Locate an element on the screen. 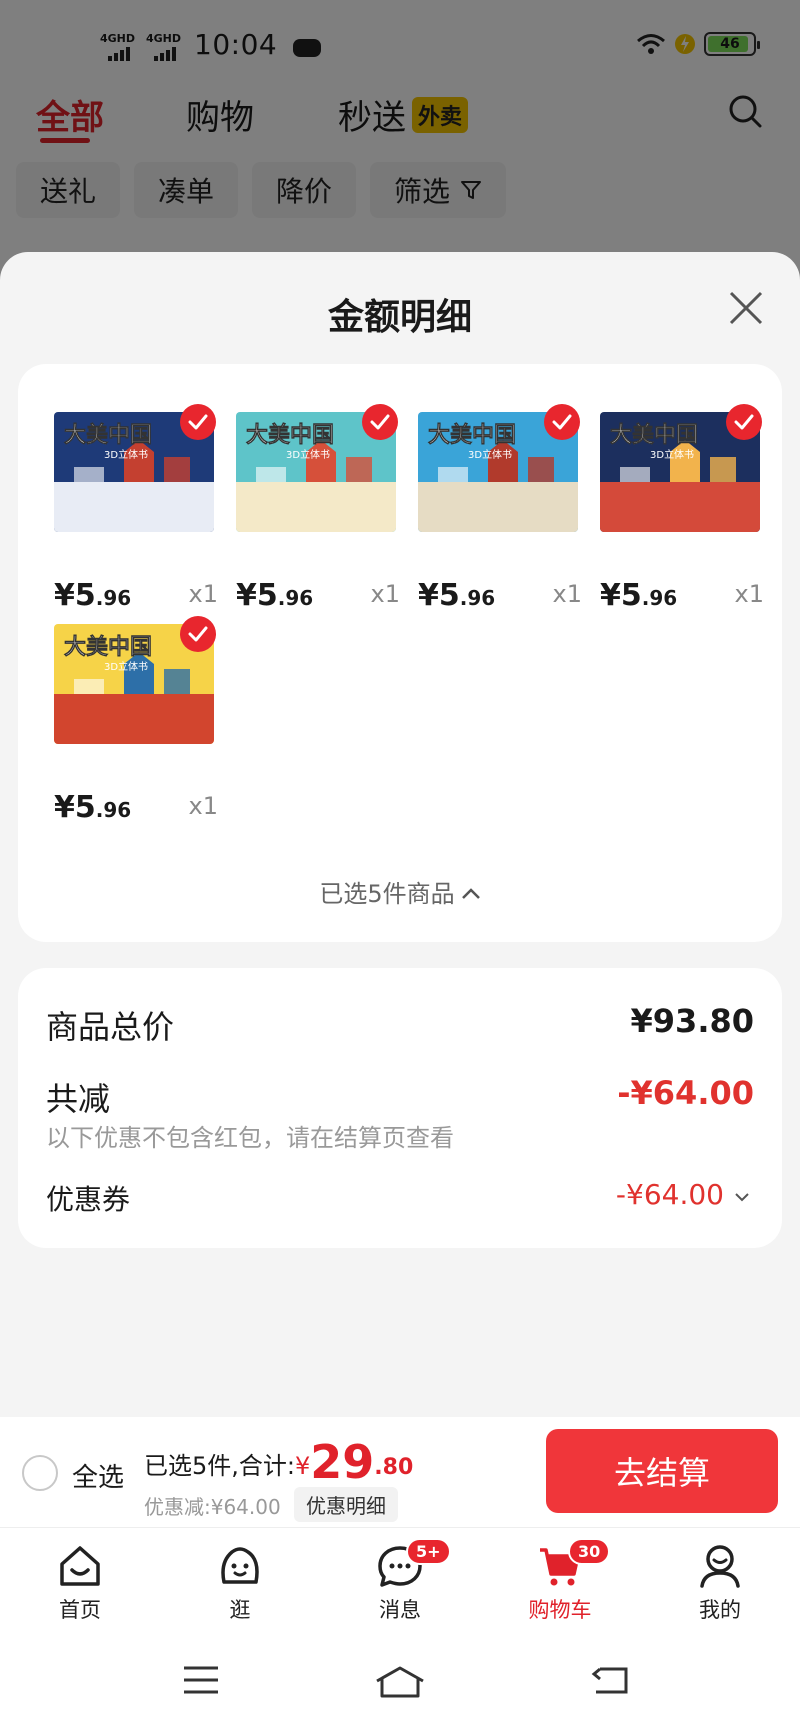 The image size is (800, 1733). nav-home: 首页 is located at coordinates (80, 1583).